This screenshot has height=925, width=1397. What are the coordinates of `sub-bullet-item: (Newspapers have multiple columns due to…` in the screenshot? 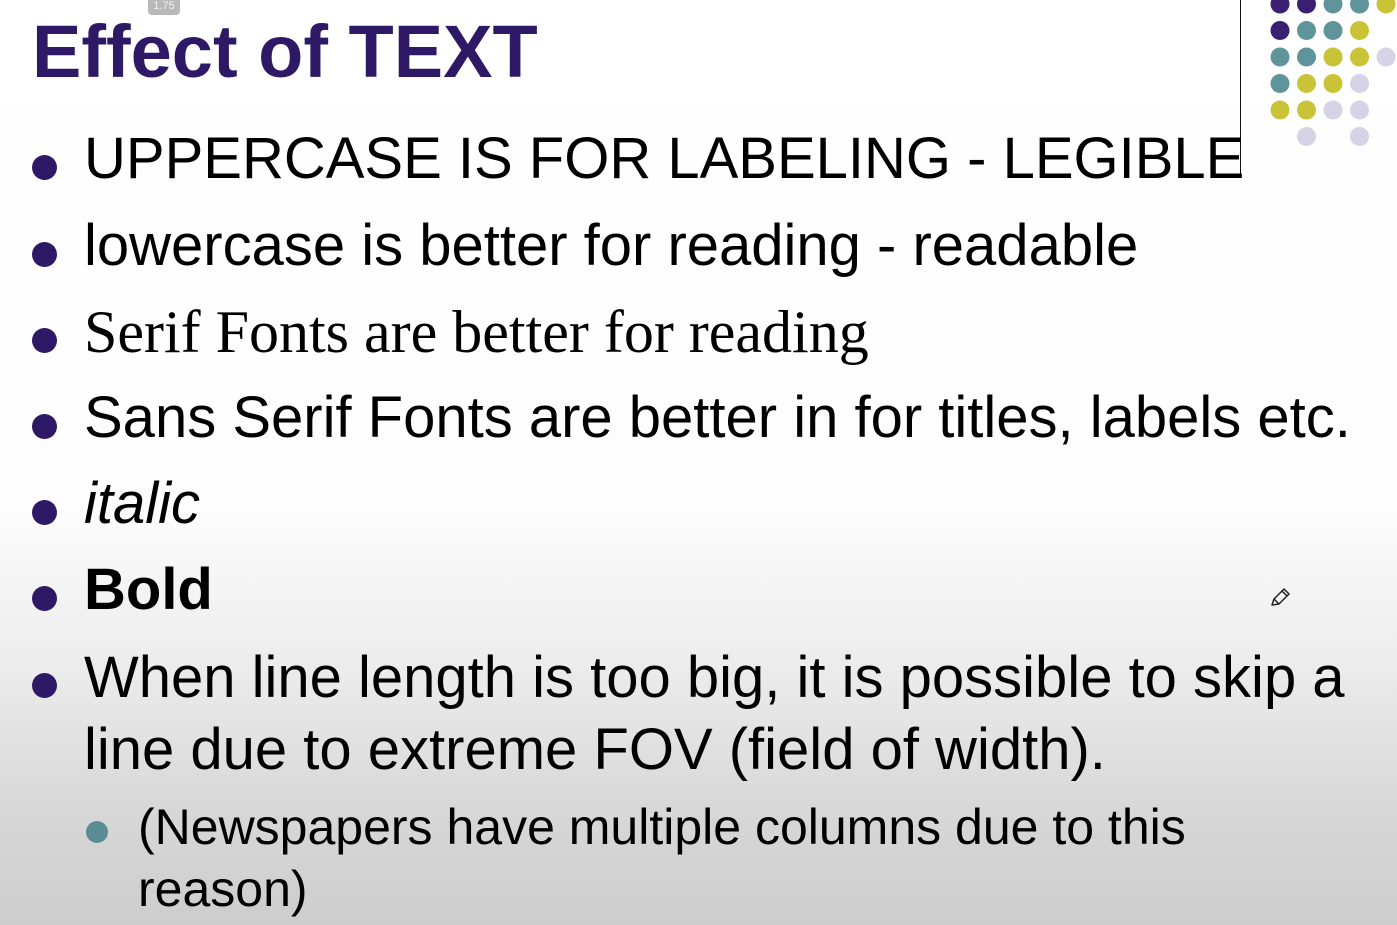 It's located at (698, 858).